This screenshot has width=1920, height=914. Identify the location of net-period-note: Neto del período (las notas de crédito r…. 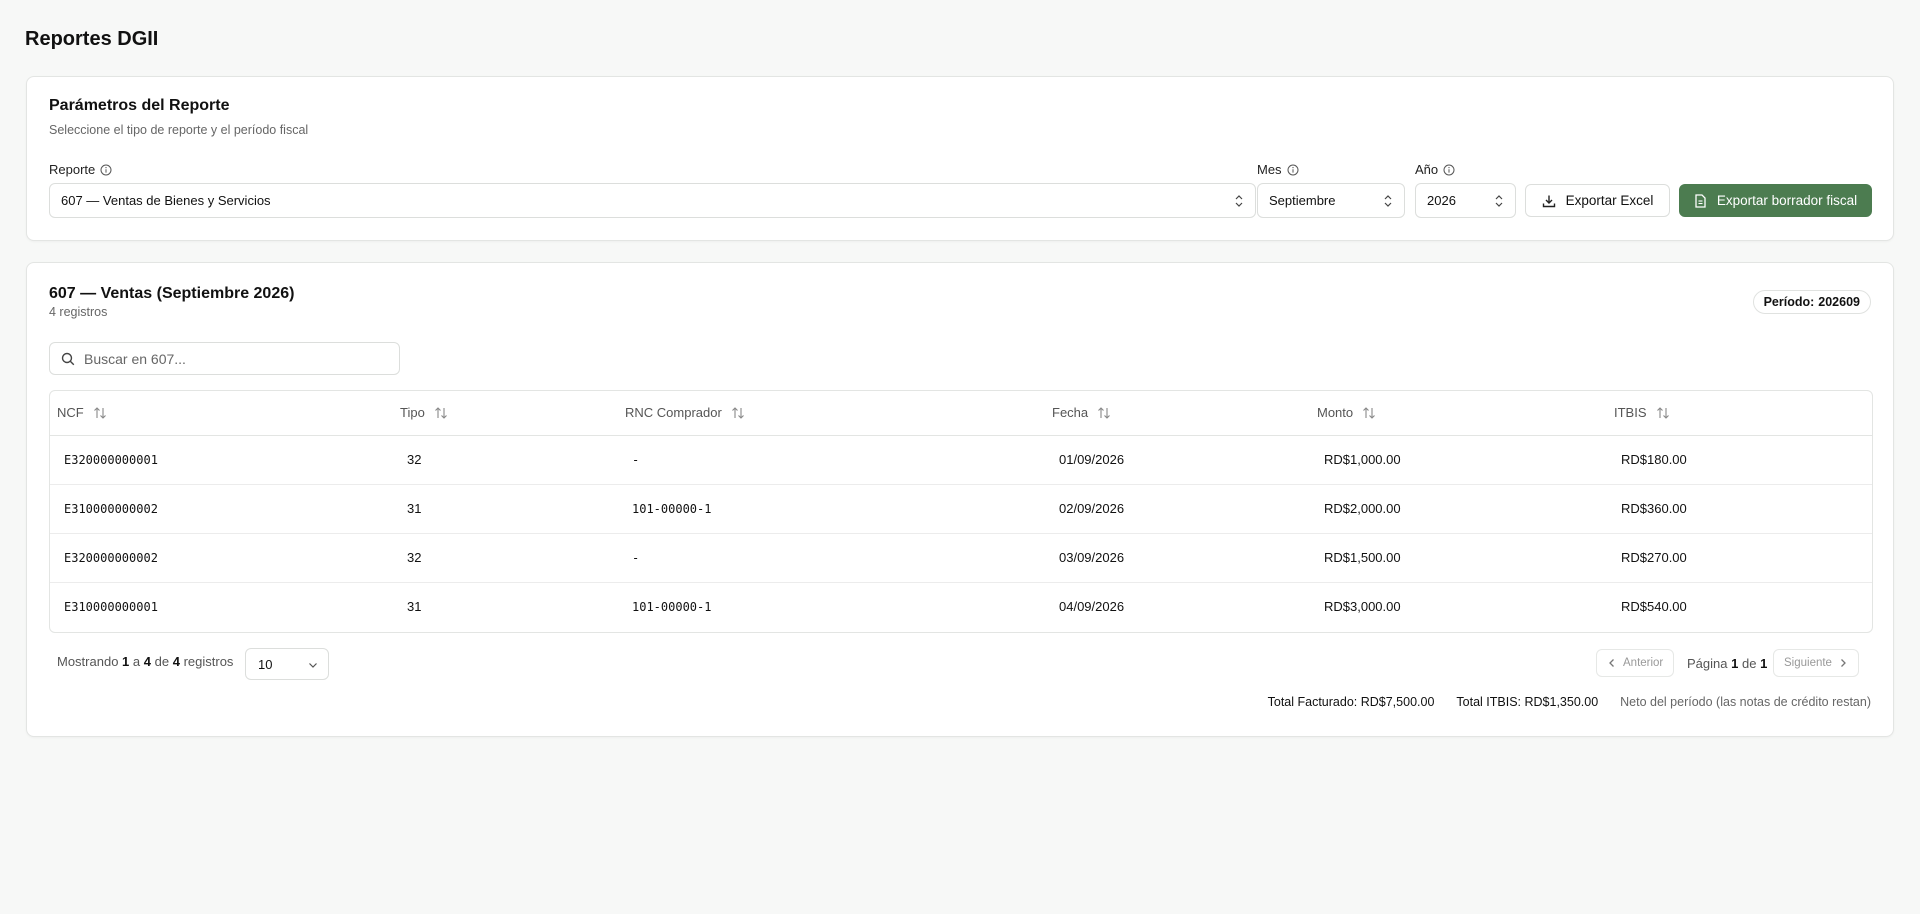
(1745, 702).